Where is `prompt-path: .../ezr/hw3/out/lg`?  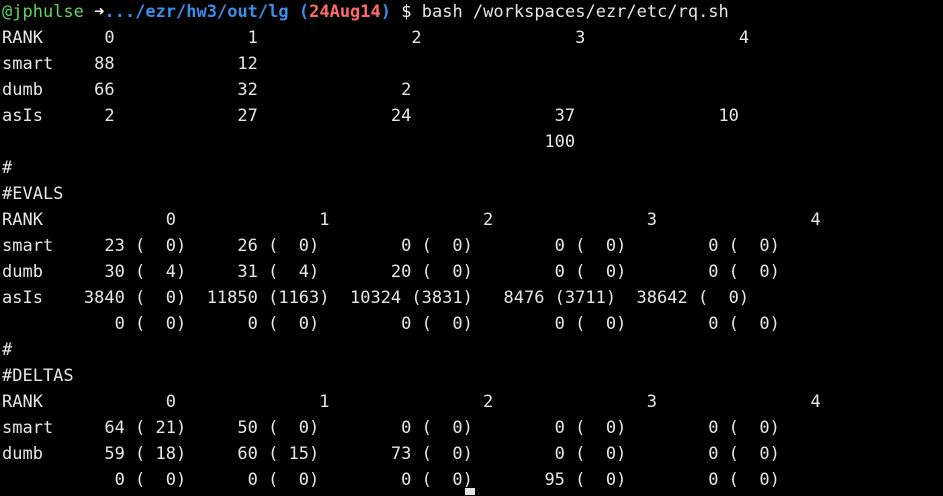 prompt-path: .../ezr/hw3/out/lg is located at coordinates (196, 12).